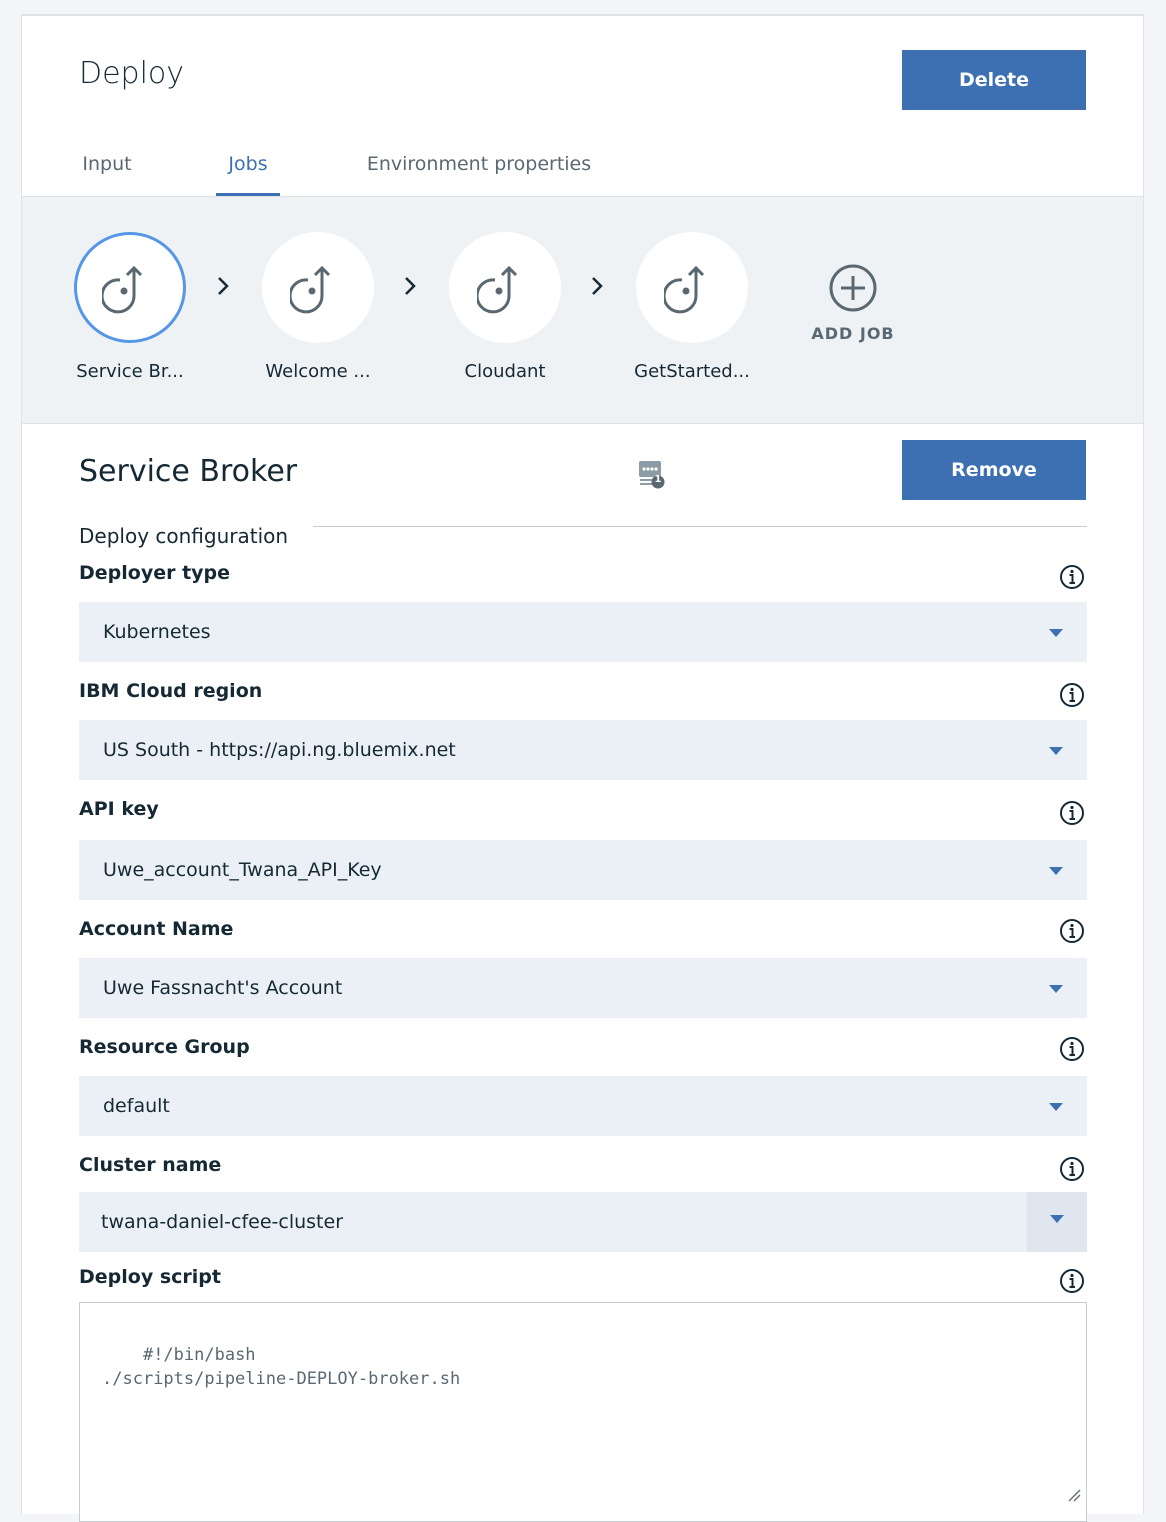 The width and height of the screenshot is (1166, 1522). Describe the element at coordinates (150, 1165) in the screenshot. I see `cluster-name-label: Cluster name` at that location.